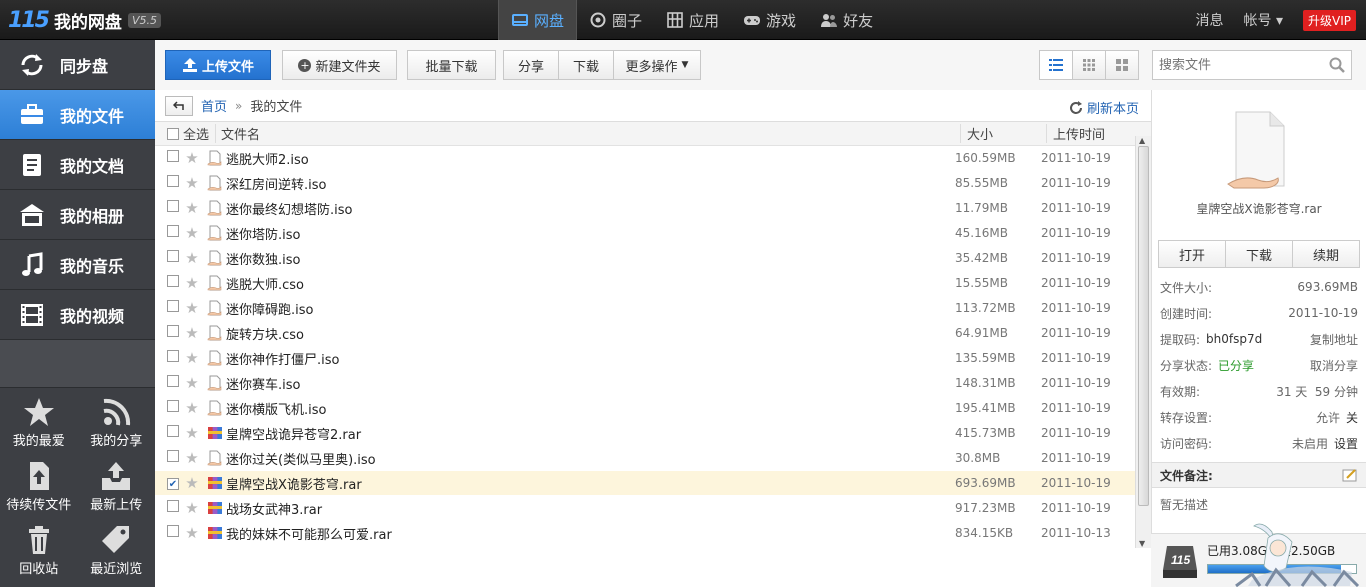 The image size is (1366, 587). Describe the element at coordinates (1142, 140) in the screenshot. I see `scroll-up-arrow: ▲` at that location.